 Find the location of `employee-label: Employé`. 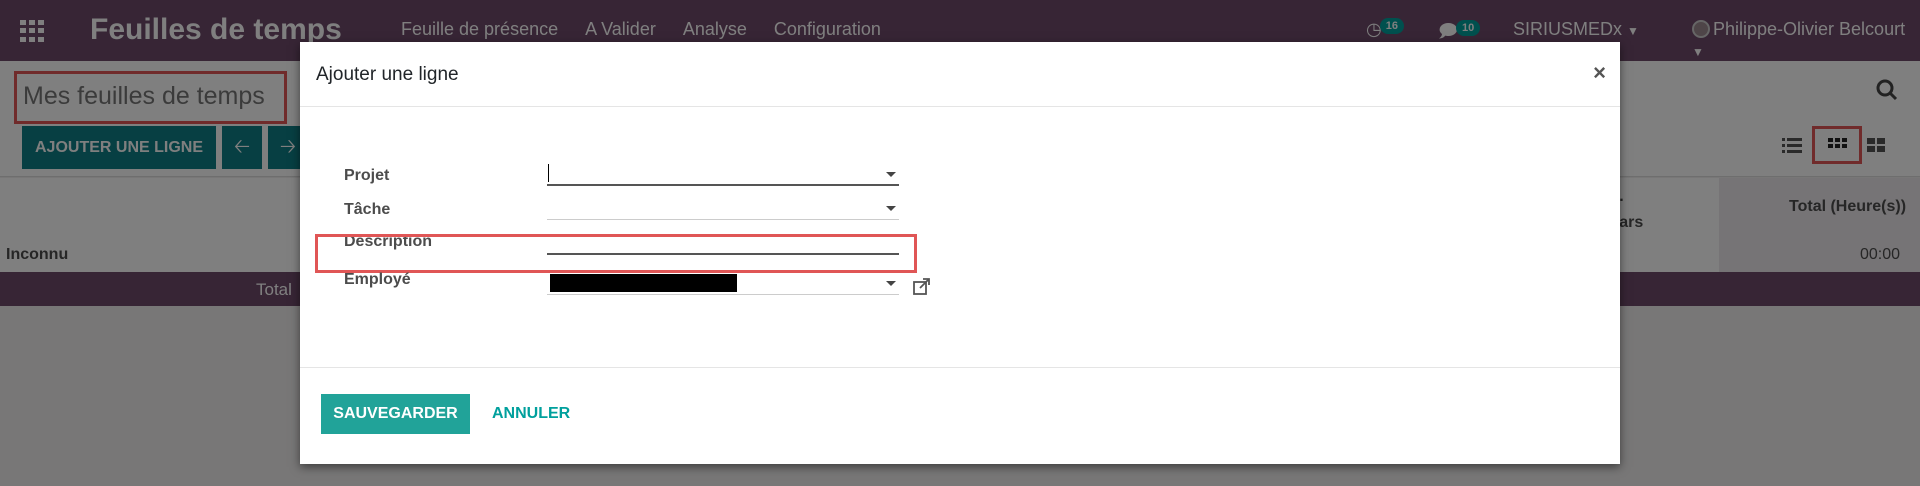

employee-label: Employé is located at coordinates (377, 279).